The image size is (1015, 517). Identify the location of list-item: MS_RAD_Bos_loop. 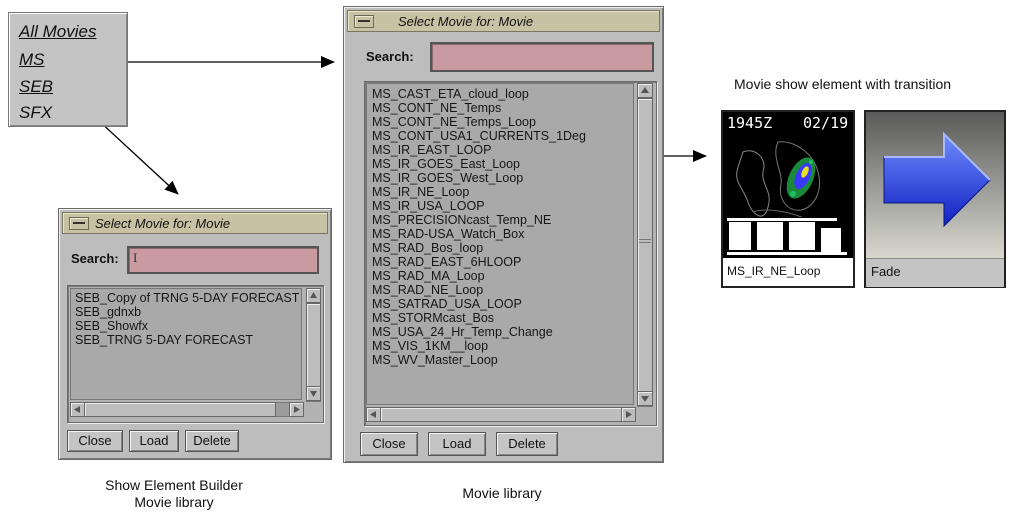
(500, 248).